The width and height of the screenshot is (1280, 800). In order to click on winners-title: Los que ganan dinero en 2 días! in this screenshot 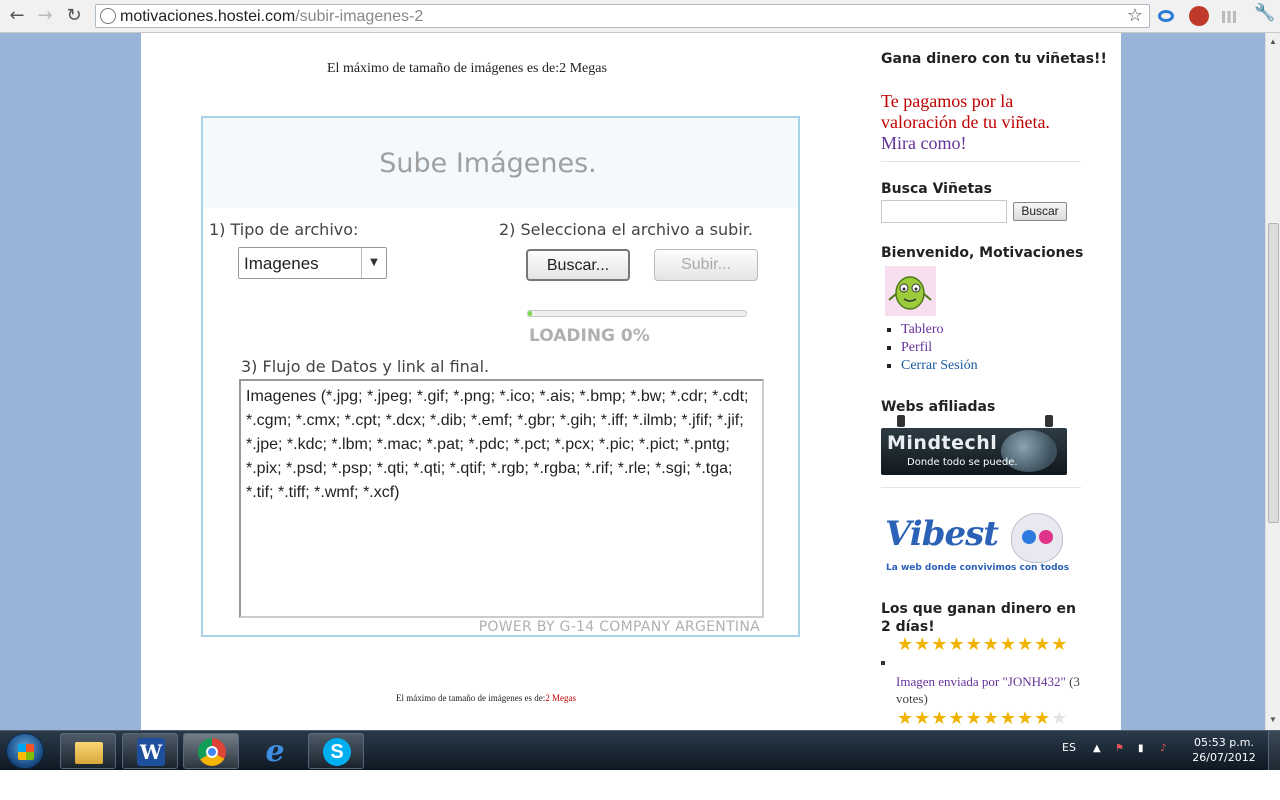, I will do `click(978, 618)`.